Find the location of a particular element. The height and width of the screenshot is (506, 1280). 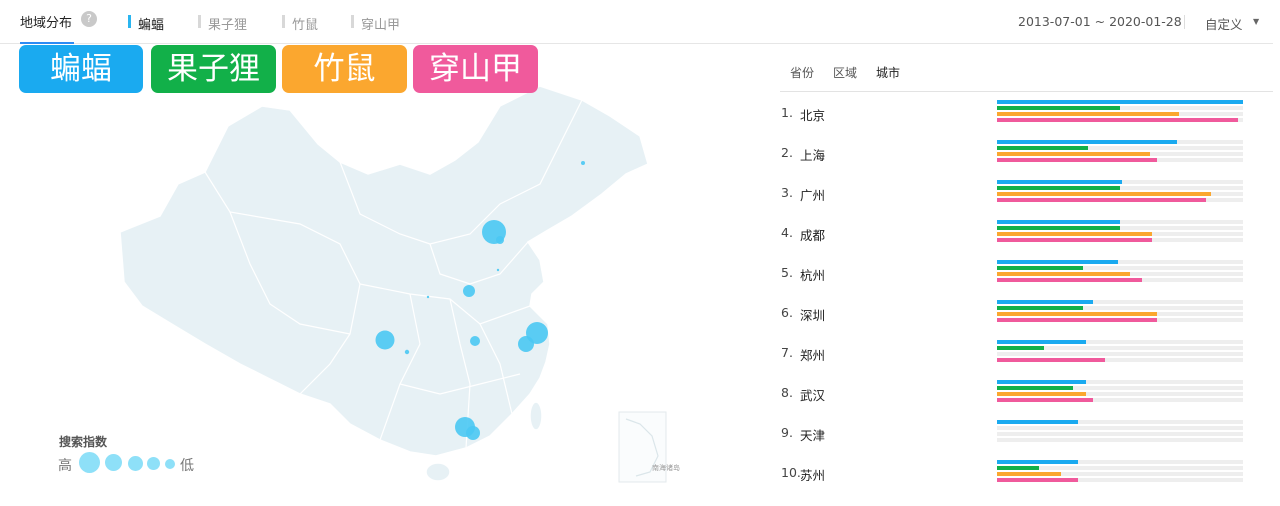

tab-keyword-3: 竹鼠 is located at coordinates (300, 23).